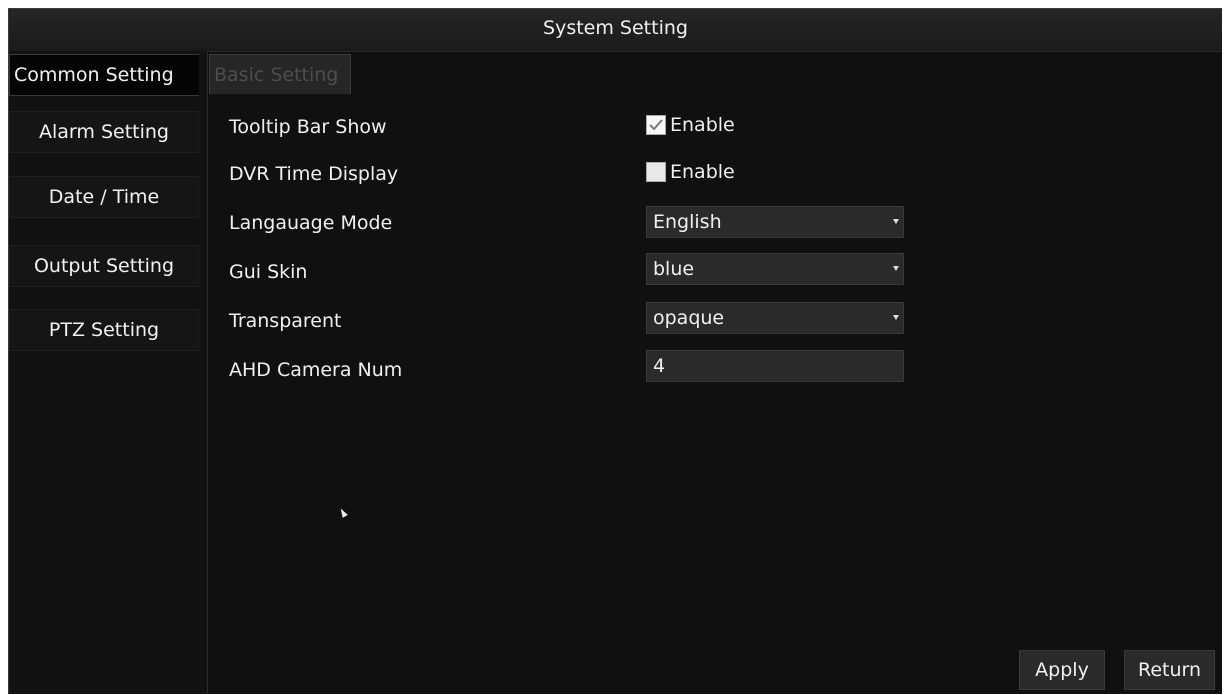 Image resolution: width=1228 pixels, height=695 pixels. What do you see at coordinates (775, 366) in the screenshot?
I see `ahd-camera-num-field: 4` at bounding box center [775, 366].